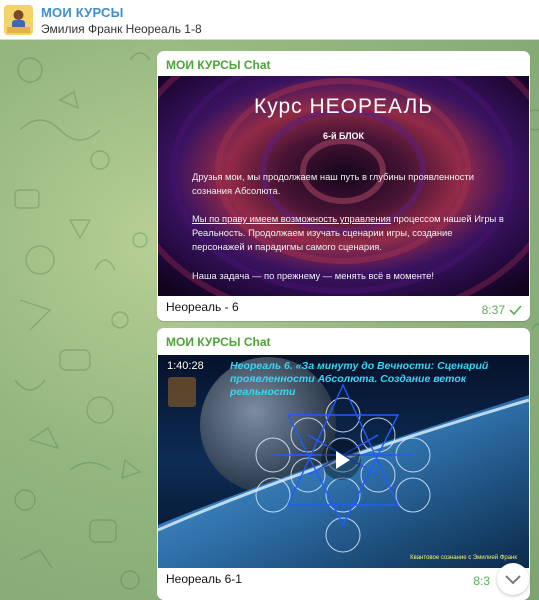 The image size is (539, 600). What do you see at coordinates (202, 307) in the screenshot?
I see `message-caption: Неореаль - 6` at bounding box center [202, 307].